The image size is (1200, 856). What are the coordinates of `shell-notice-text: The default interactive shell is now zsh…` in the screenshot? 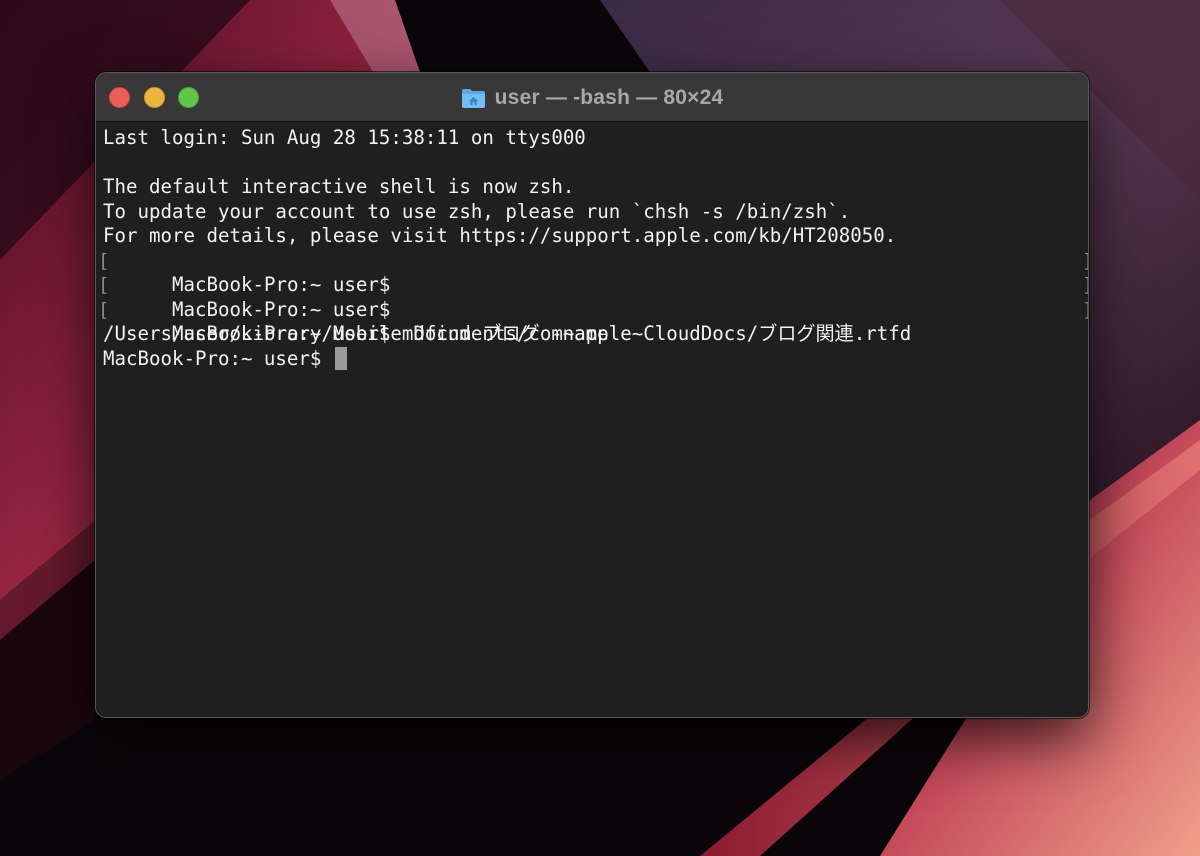 It's located at (339, 186).